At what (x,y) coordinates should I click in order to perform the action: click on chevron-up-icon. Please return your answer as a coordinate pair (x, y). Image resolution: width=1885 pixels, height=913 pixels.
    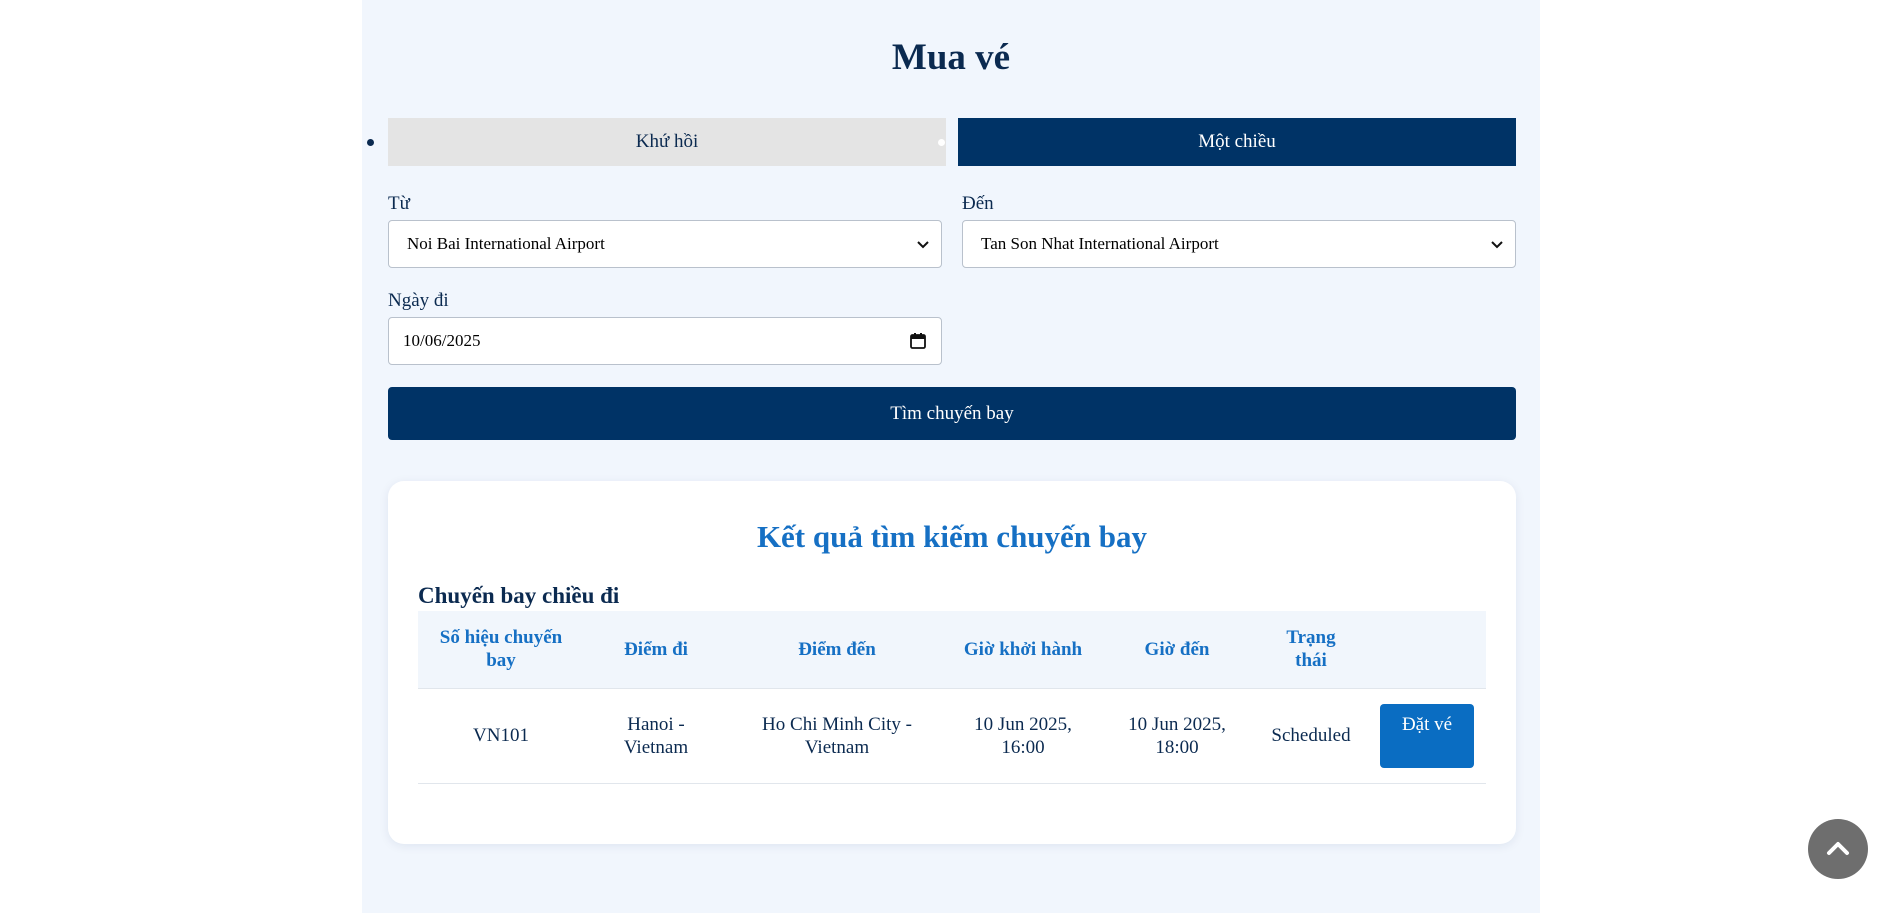
    Looking at the image, I should click on (1838, 848).